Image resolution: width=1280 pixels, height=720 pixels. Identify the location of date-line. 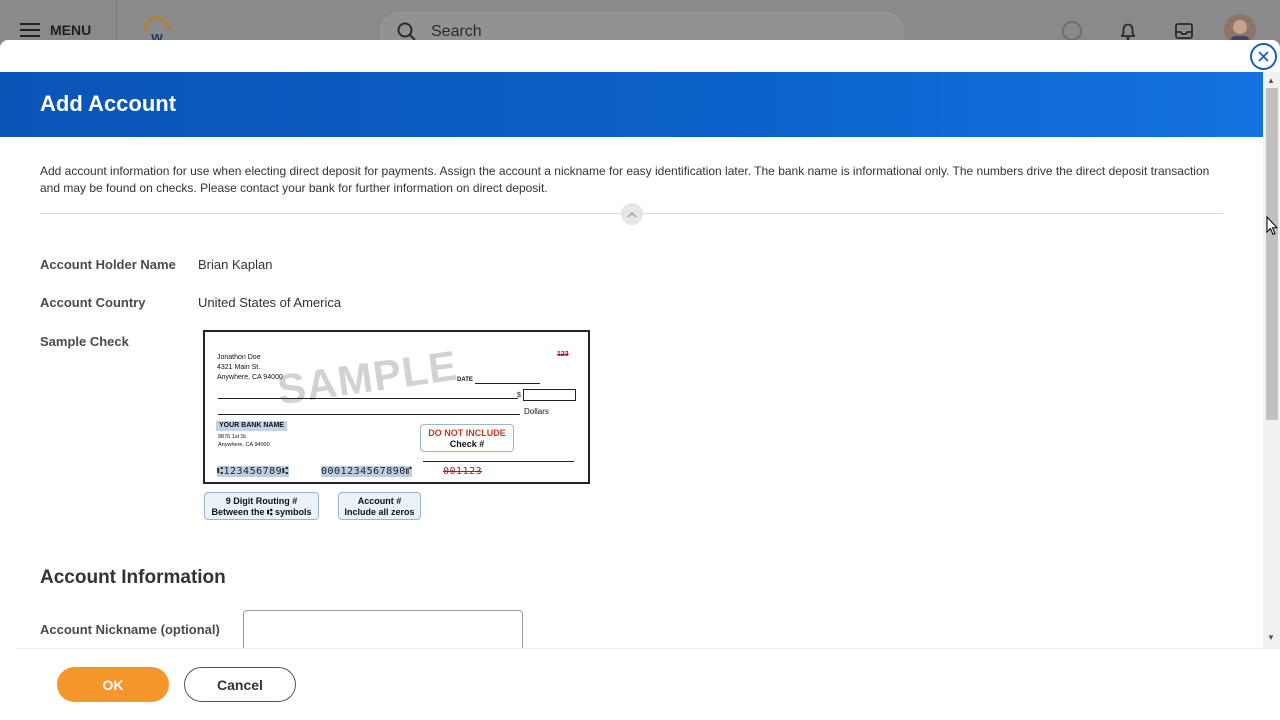
(507, 383).